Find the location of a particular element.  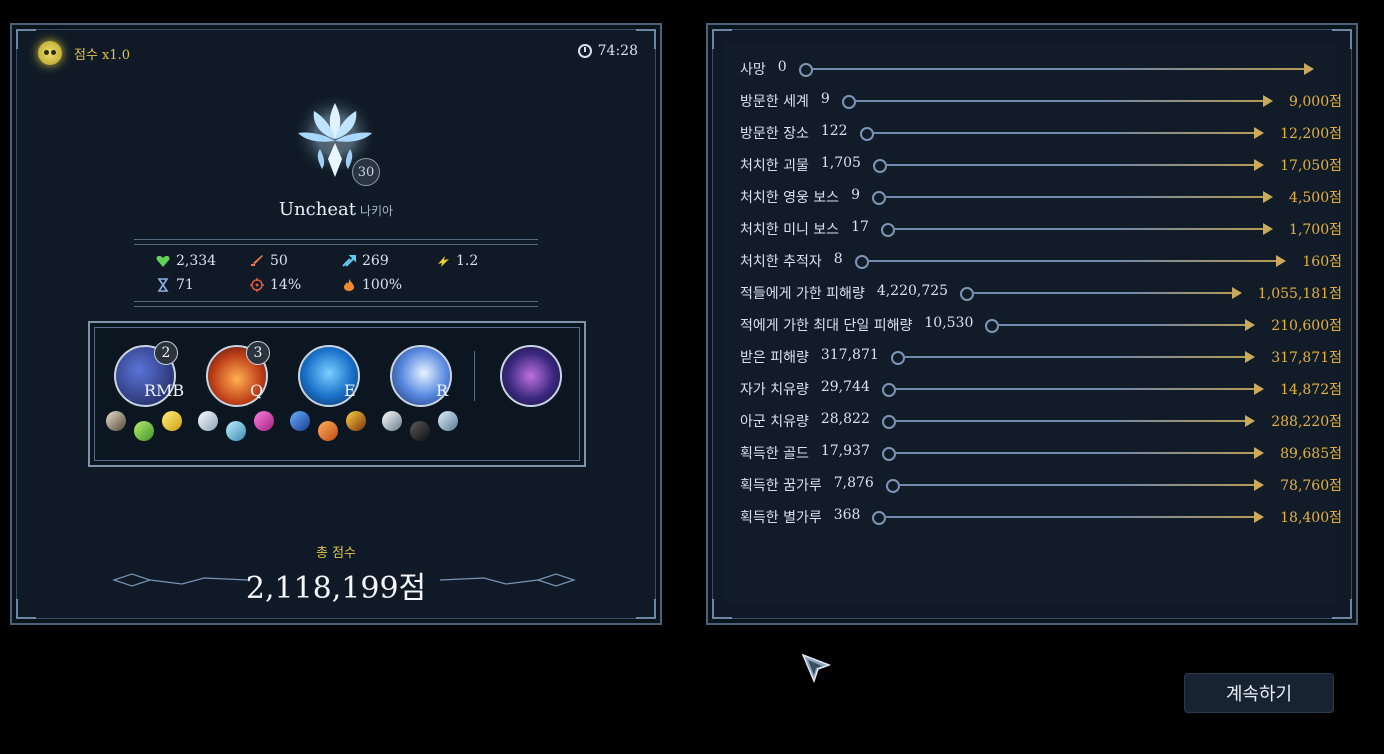

score-row: 사망 0 is located at coordinates (1040, 69).